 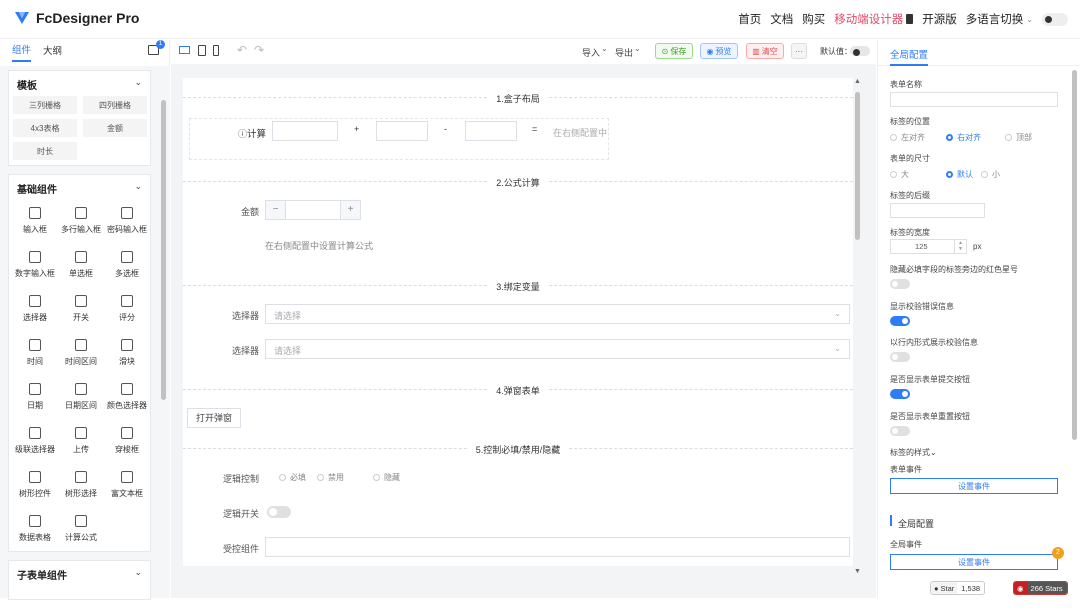 What do you see at coordinates (557, 349) in the screenshot?
I see `select-2: 请选择 ⌄` at bounding box center [557, 349].